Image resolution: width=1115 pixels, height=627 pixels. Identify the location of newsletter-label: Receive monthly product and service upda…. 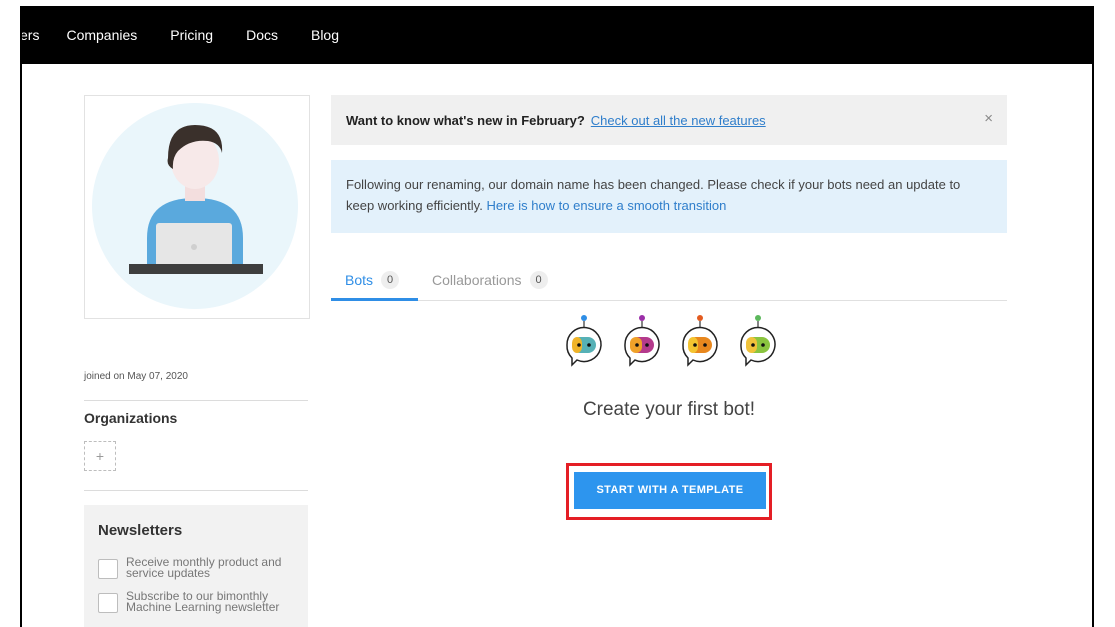
(204, 567).